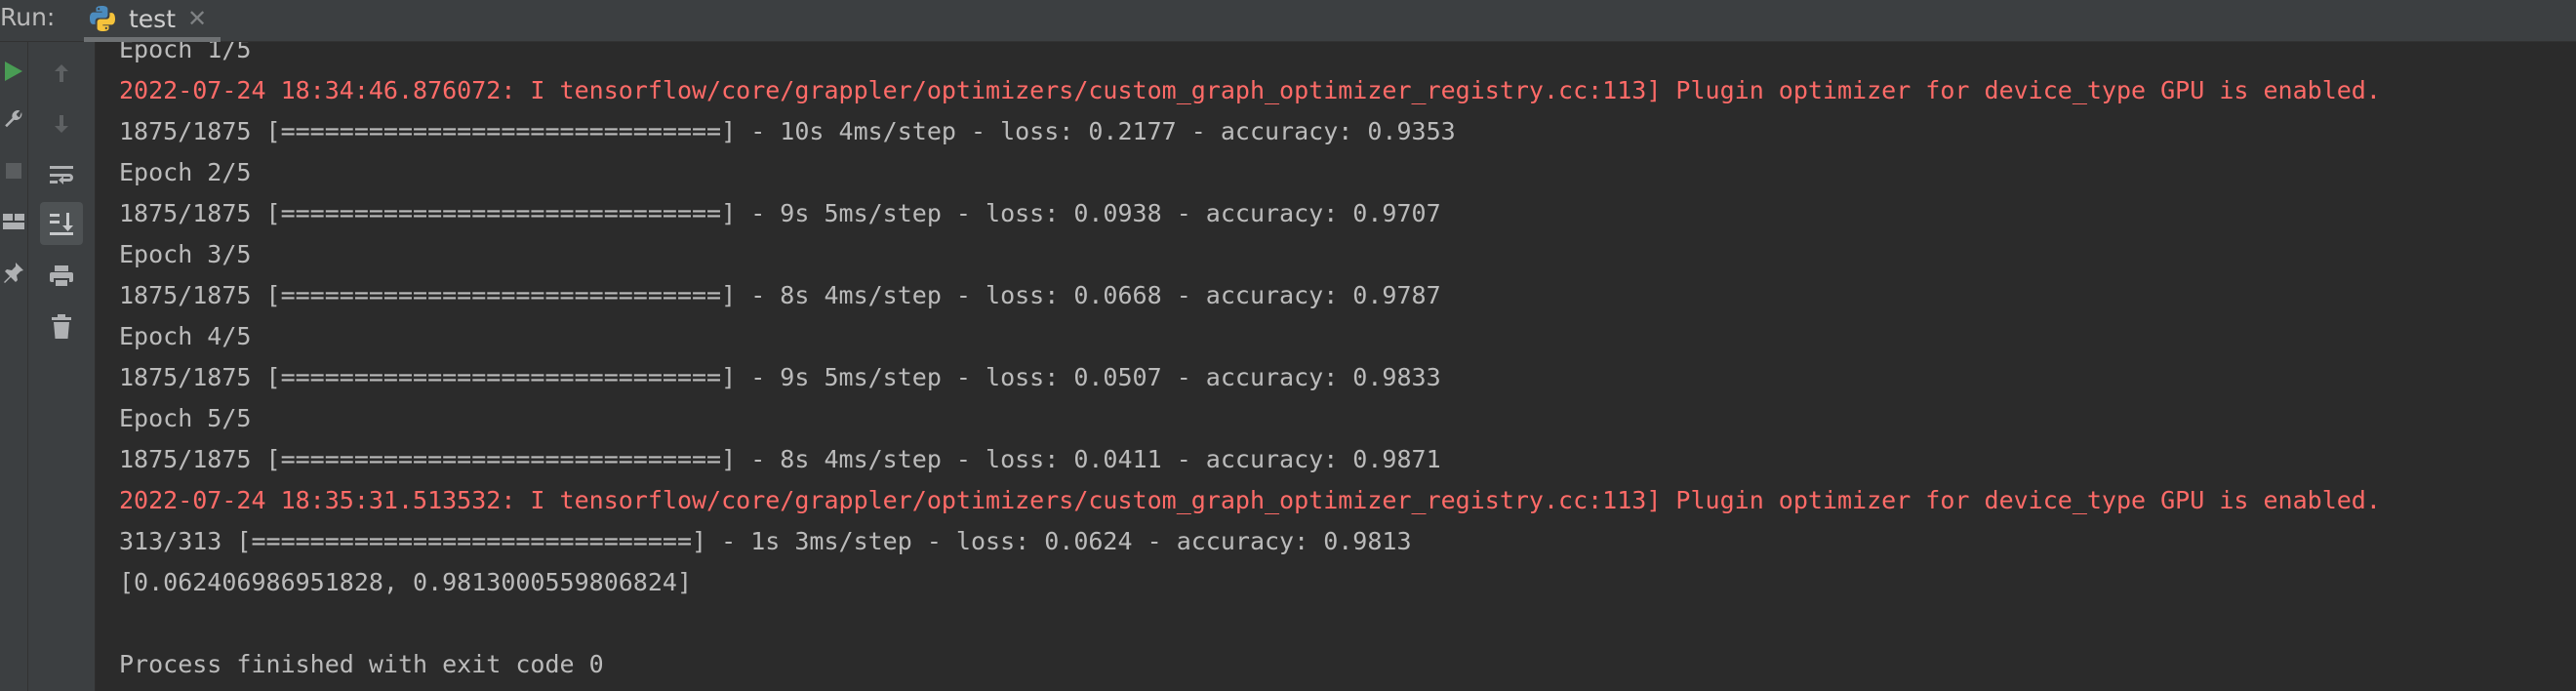 The width and height of the screenshot is (2576, 691). What do you see at coordinates (197, 19) in the screenshot?
I see `close-icon: ✕` at bounding box center [197, 19].